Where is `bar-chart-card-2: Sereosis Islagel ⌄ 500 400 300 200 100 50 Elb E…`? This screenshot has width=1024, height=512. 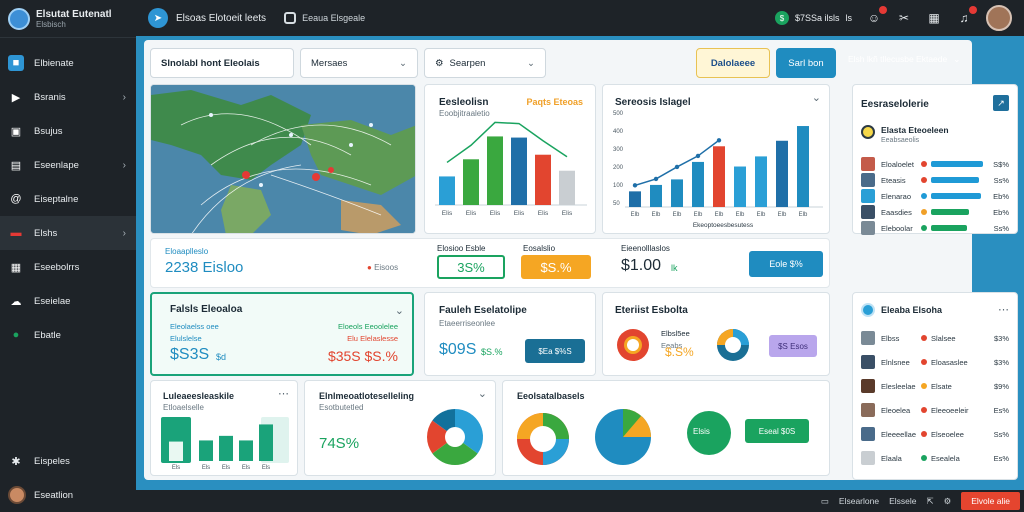 bar-chart-card-2: Sereosis Islagel ⌄ 500 400 300 200 100 50 Elb E… is located at coordinates (716, 159).